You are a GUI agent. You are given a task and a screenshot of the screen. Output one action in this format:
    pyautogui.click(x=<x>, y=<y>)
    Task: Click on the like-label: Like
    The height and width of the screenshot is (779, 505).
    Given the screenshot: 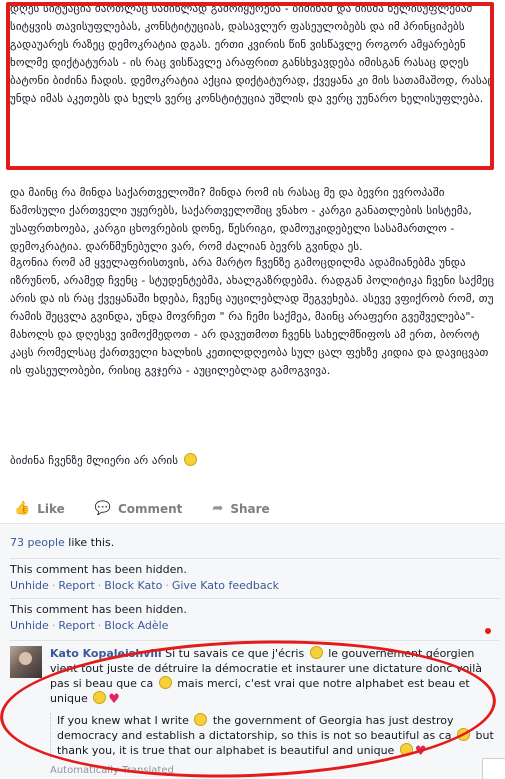 What is the action you would take?
    pyautogui.click(x=51, y=508)
    